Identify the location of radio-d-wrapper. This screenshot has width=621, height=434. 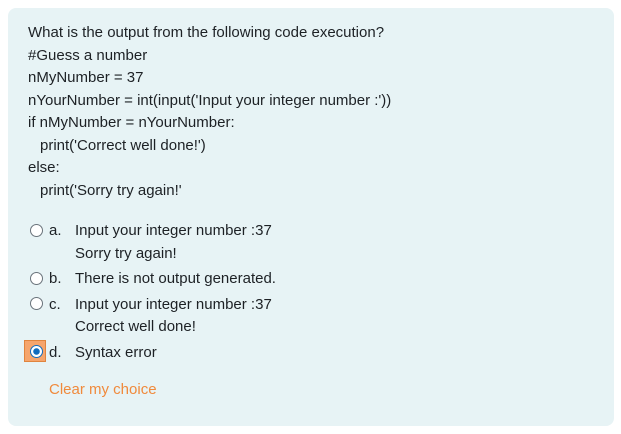
(35, 350).